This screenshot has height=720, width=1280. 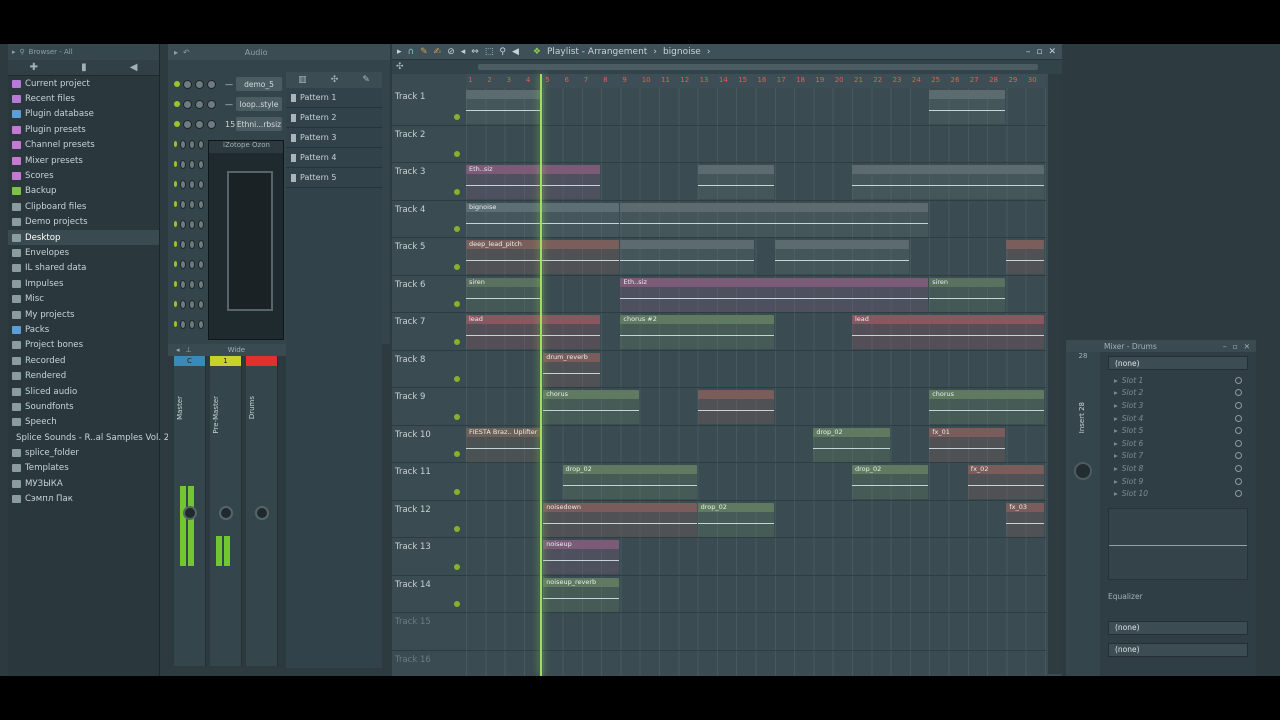 What do you see at coordinates (967, 294) in the screenshot?
I see `playlist-clip: siren` at bounding box center [967, 294].